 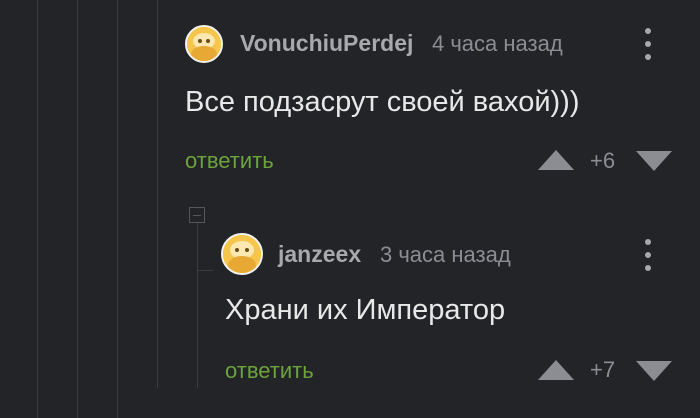 What do you see at coordinates (197, 215) in the screenshot?
I see `minus-square-icon` at bounding box center [197, 215].